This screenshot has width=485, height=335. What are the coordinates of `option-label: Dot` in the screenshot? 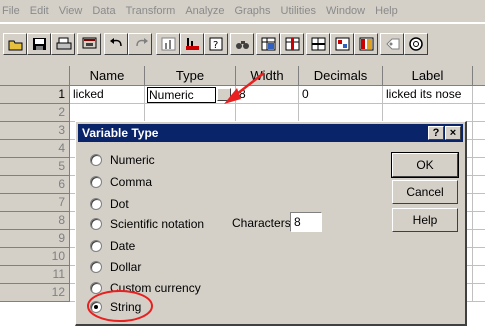 It's located at (119, 204).